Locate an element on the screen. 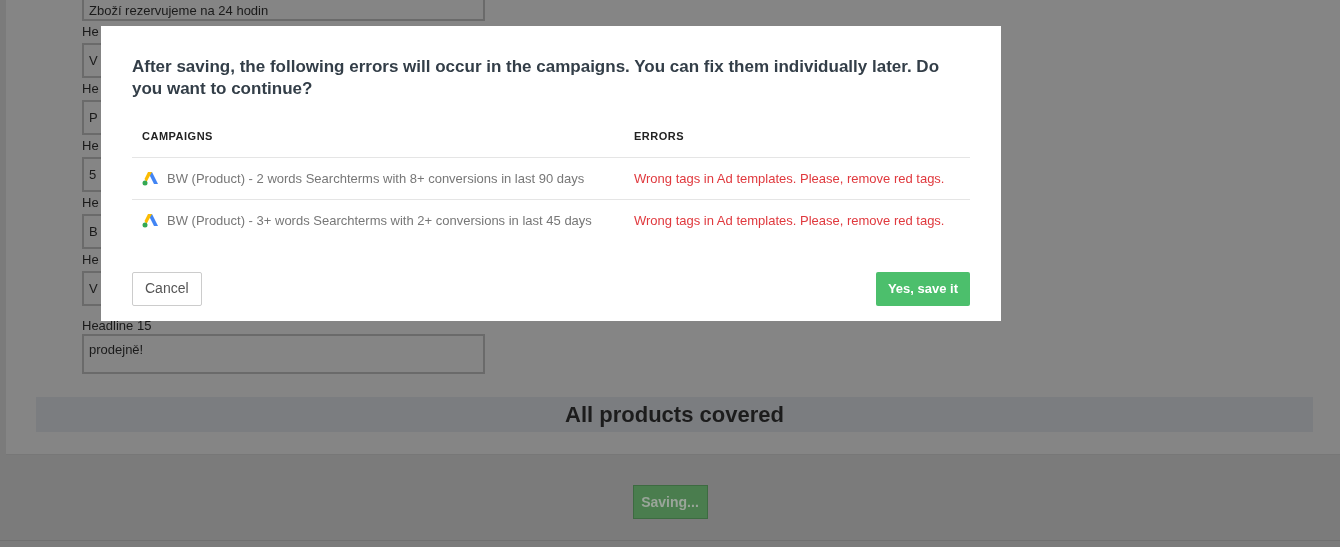 This screenshot has width=1340, height=547. cancel-button: Cancel is located at coordinates (167, 288).